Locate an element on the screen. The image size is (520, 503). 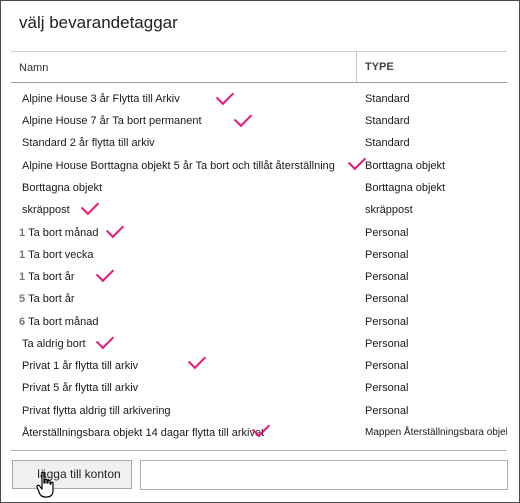
table-row: 1 Ta bort vecka Personal is located at coordinates (259, 256).